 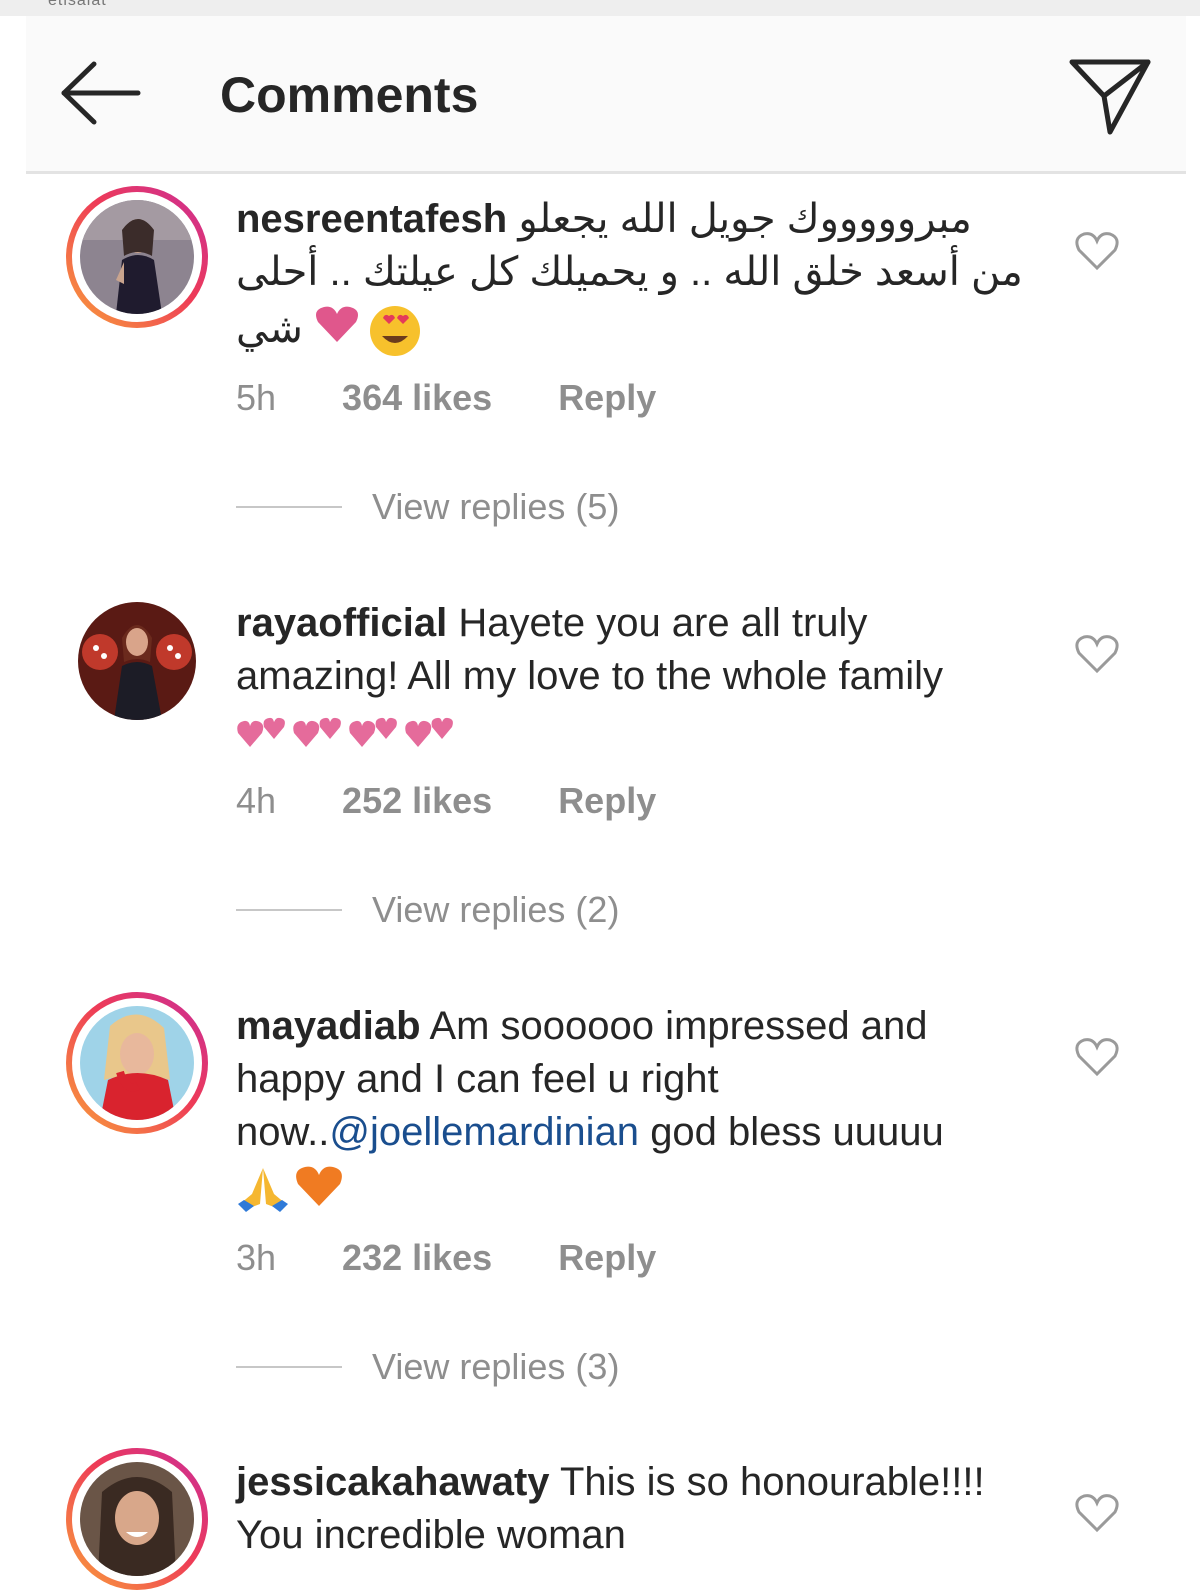 I want to click on comment-username: rayaofficial, so click(x=341, y=623).